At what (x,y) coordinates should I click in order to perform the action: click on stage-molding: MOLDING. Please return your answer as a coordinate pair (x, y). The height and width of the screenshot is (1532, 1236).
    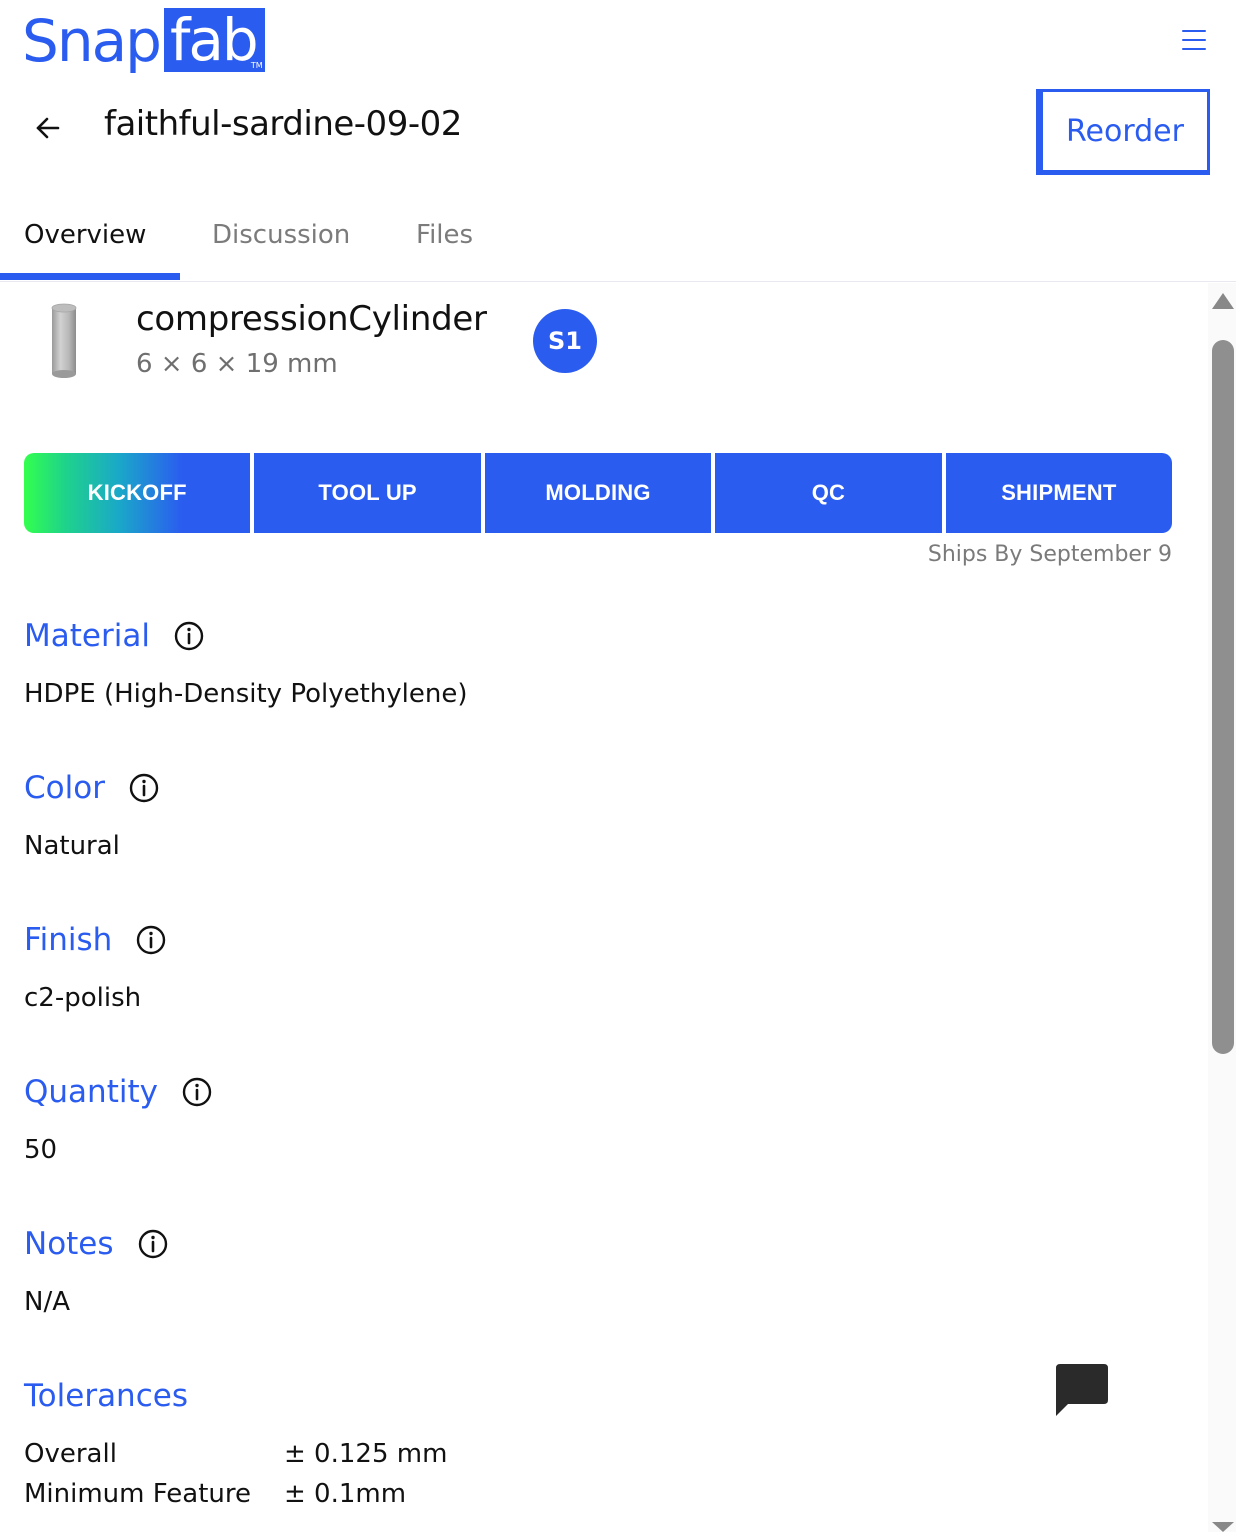
    Looking at the image, I should click on (598, 493).